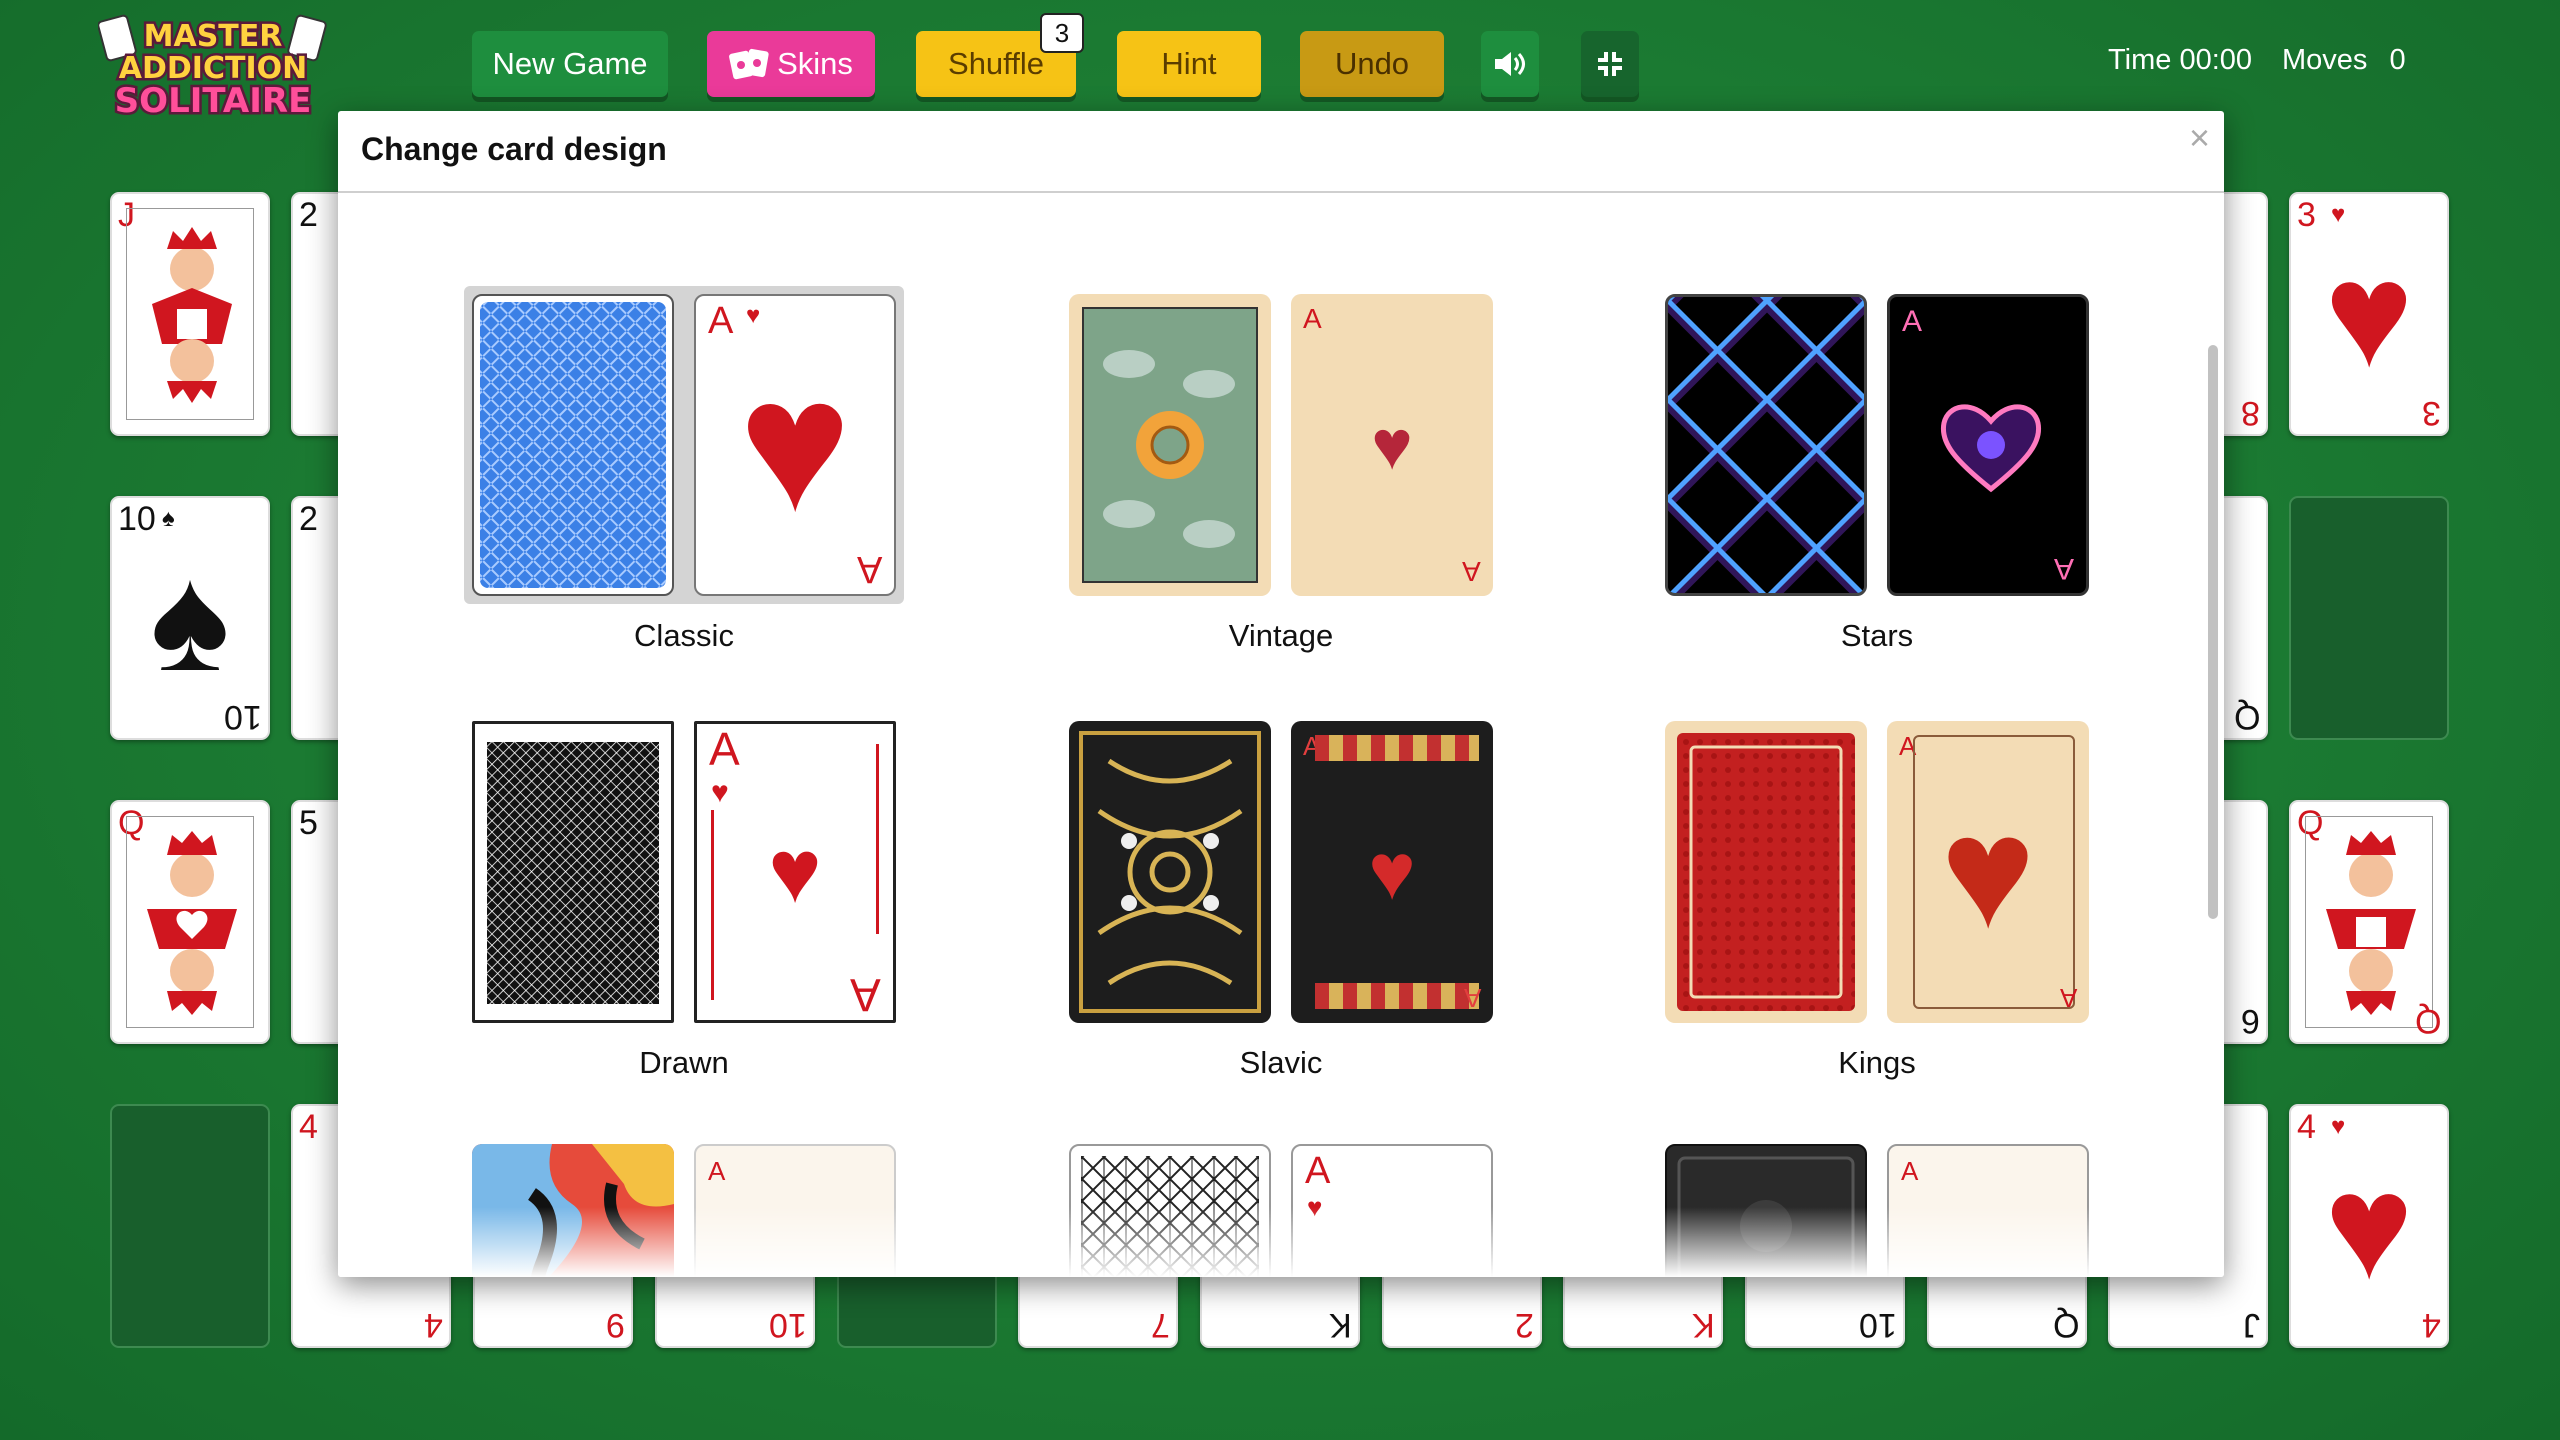  What do you see at coordinates (1877, 1062) in the screenshot?
I see `skin-name: Kings` at bounding box center [1877, 1062].